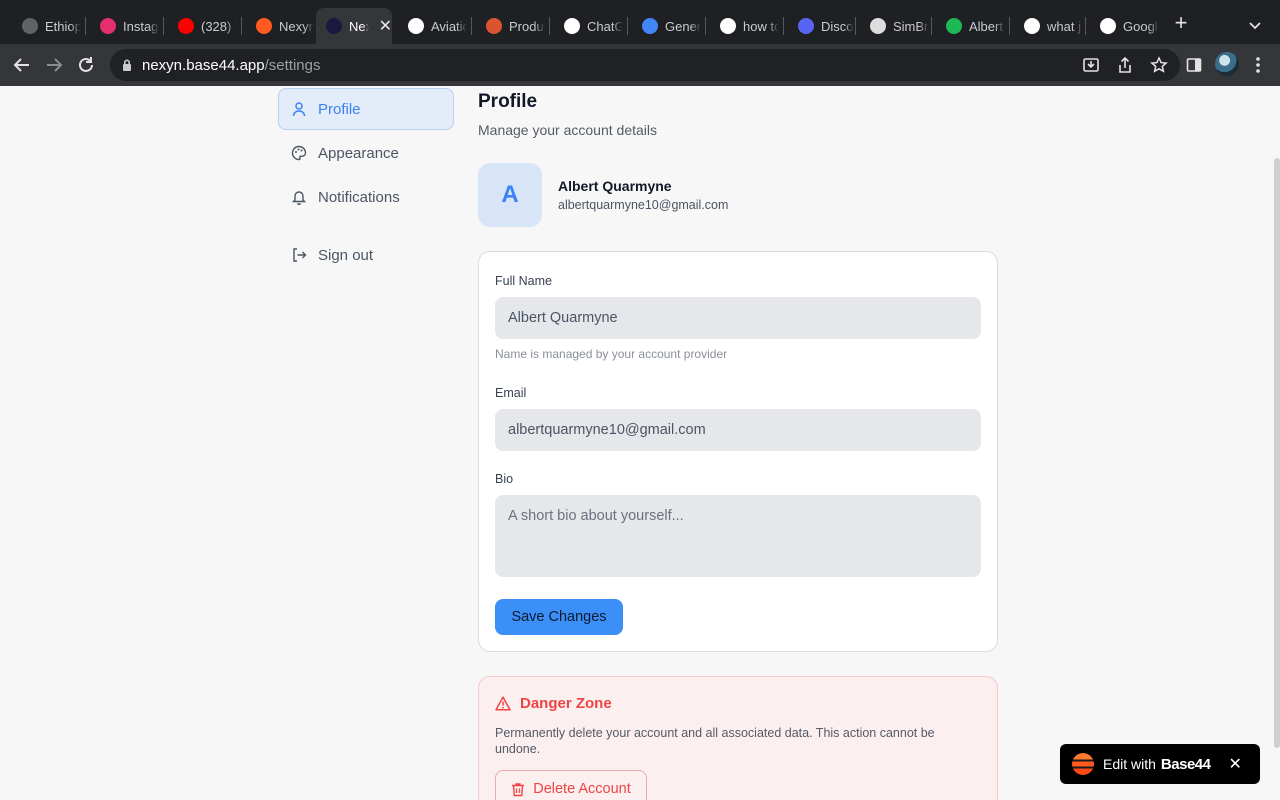 The width and height of the screenshot is (1280, 800). I want to click on arrow-right-icon, so click(55, 65).